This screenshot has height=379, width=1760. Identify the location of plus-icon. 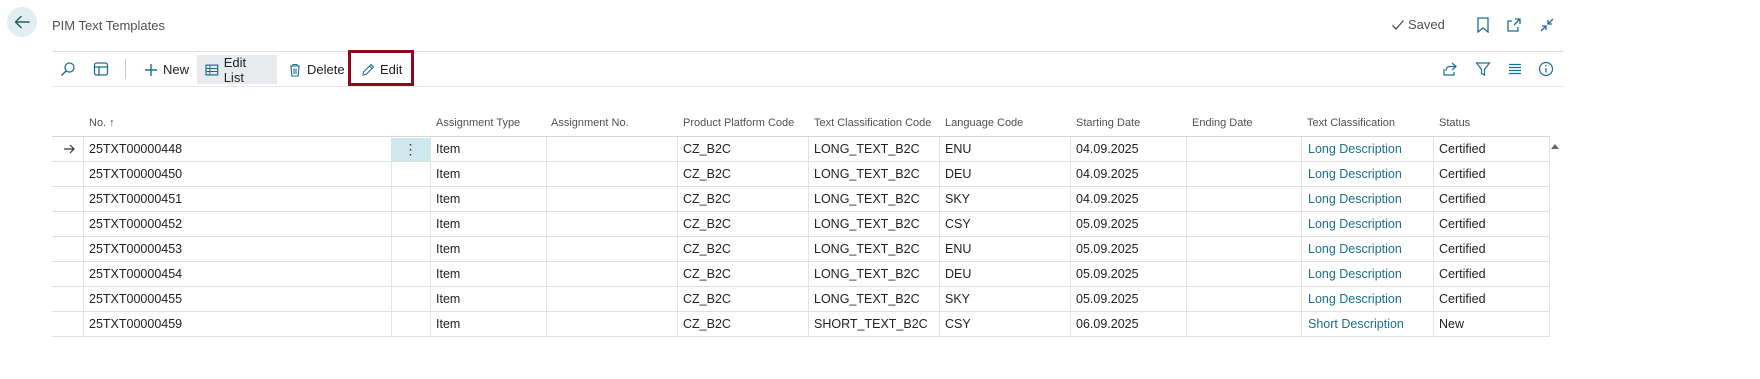
(151, 69).